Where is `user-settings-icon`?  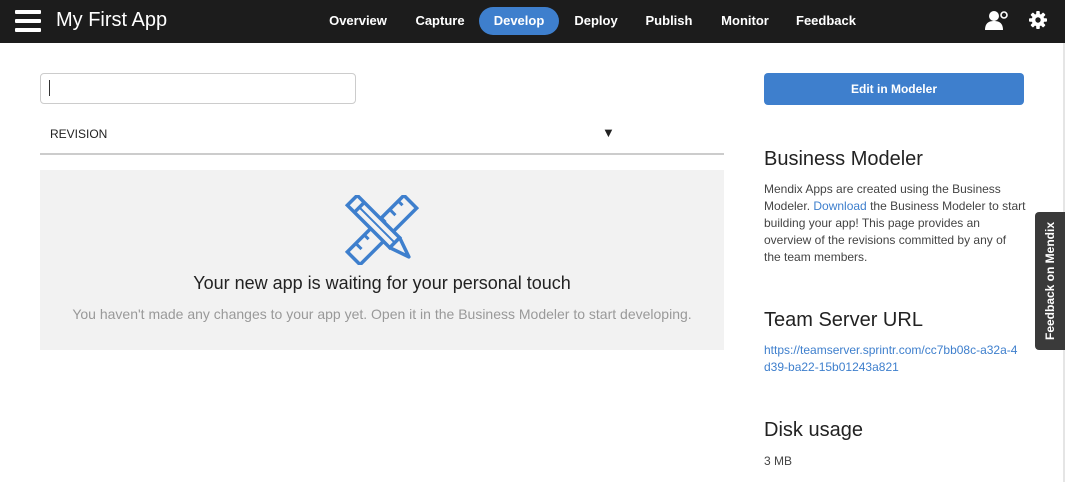
user-settings-icon is located at coordinates (997, 21).